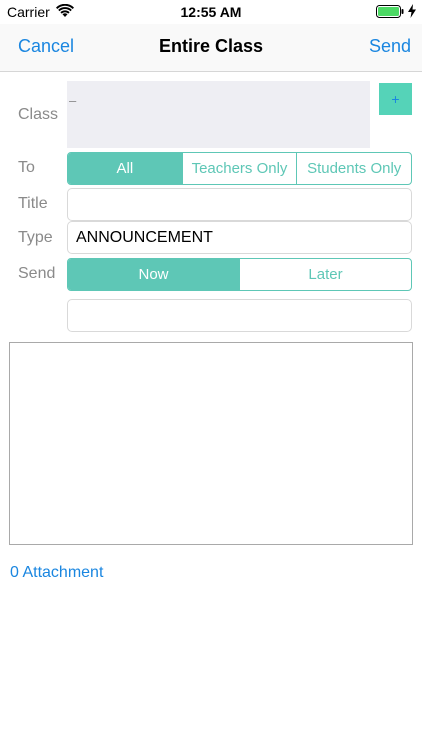  I want to click on send-time-segmented-control: Now Later, so click(239, 274).